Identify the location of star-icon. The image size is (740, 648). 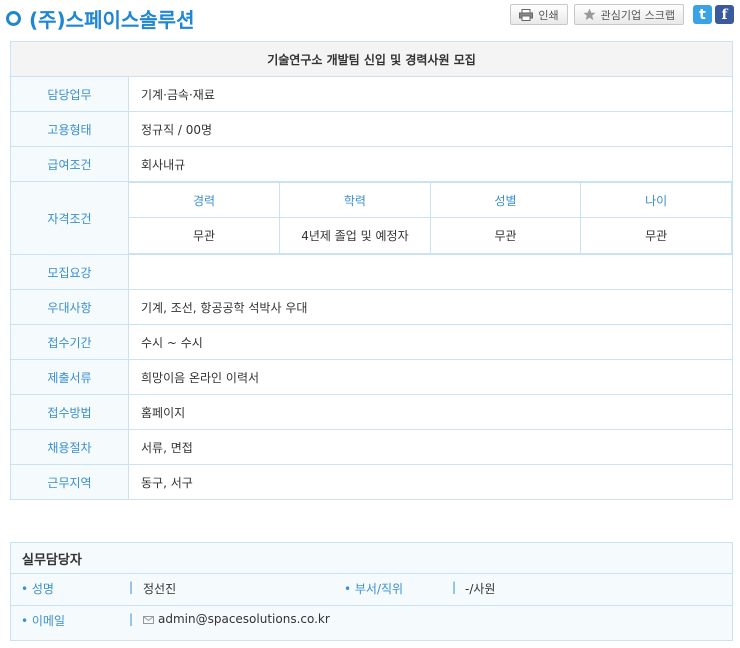
(589, 14).